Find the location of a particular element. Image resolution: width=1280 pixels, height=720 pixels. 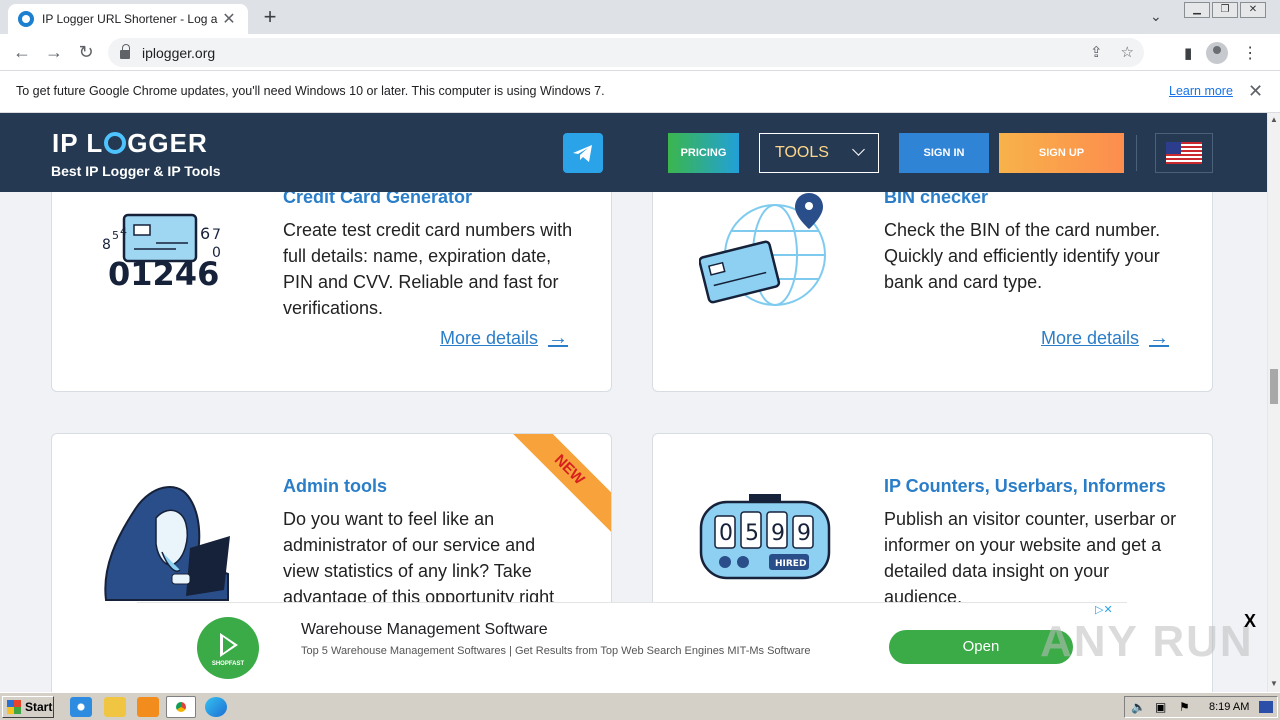

restore-button: ❐ is located at coordinates (1225, 10).